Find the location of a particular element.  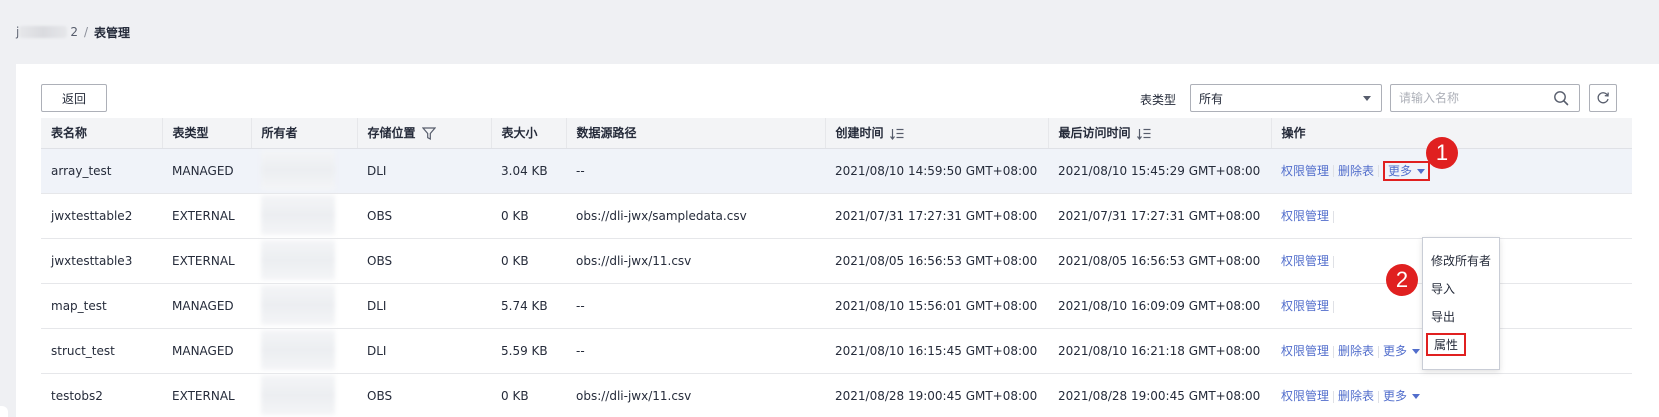

cell-name: map_test is located at coordinates (101, 306).